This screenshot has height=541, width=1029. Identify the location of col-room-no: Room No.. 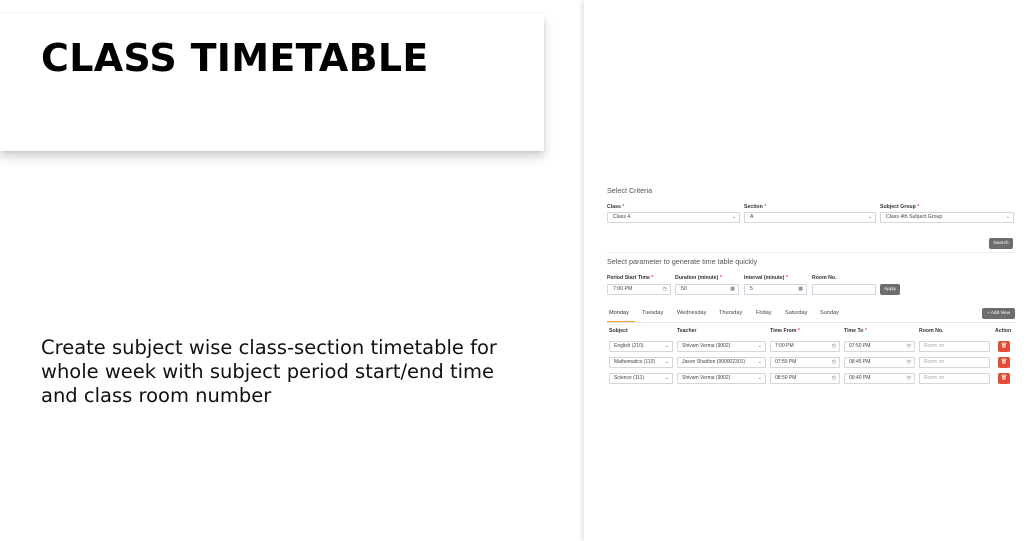
(931, 331).